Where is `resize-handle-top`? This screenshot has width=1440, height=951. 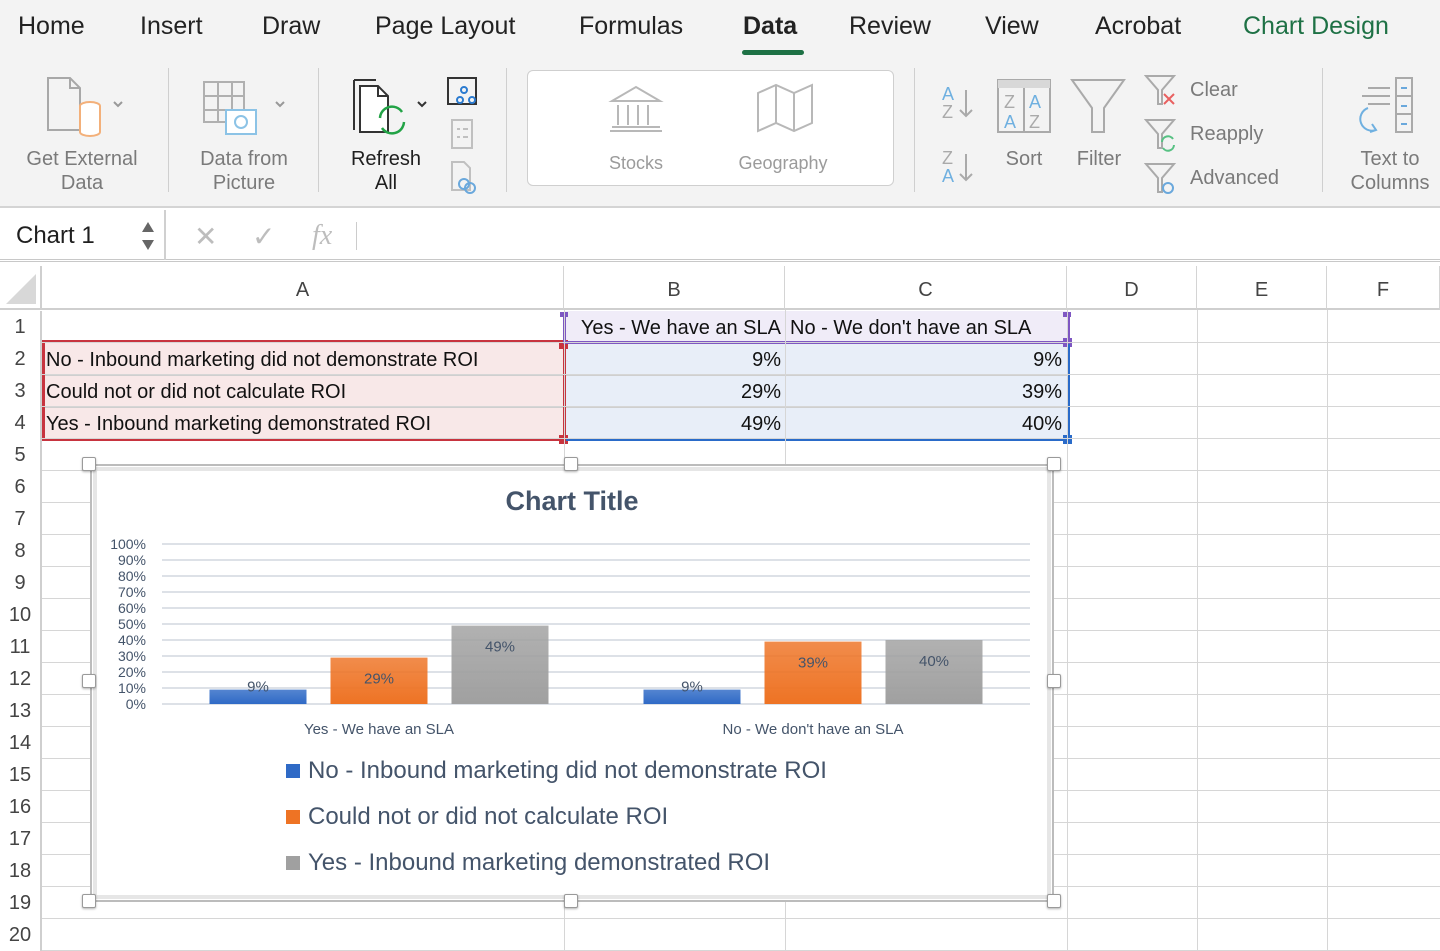
resize-handle-top is located at coordinates (571, 464).